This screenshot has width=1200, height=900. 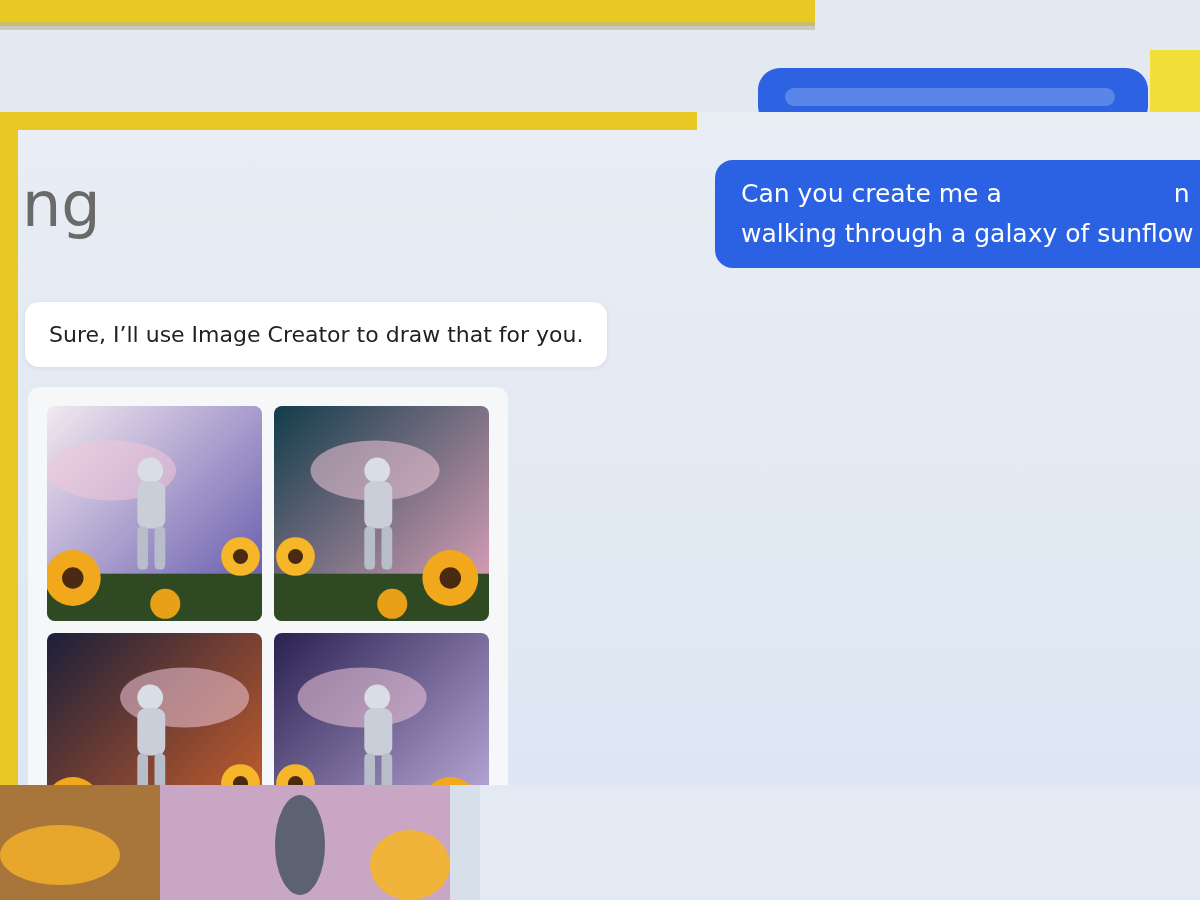 I want to click on message-text: n, so click(x=1181, y=194).